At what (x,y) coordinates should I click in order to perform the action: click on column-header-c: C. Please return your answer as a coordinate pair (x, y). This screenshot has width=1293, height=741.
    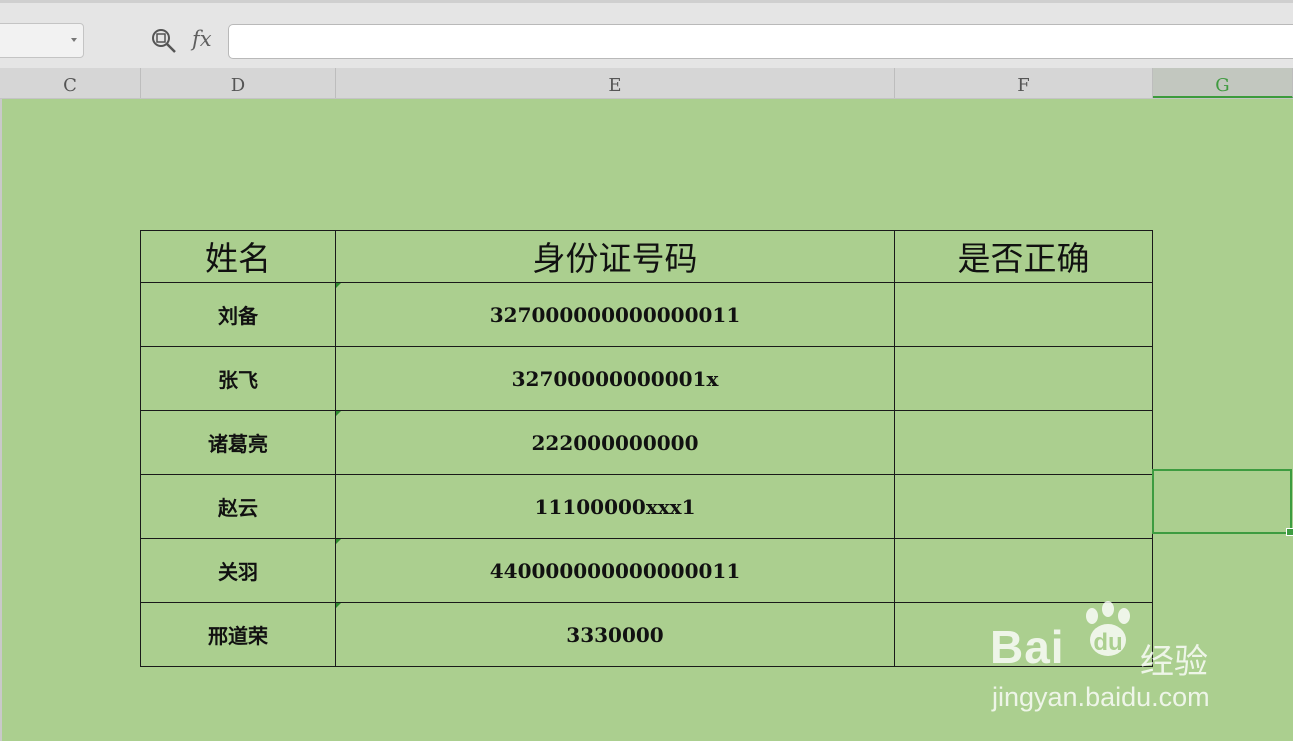
    Looking at the image, I should click on (70, 83).